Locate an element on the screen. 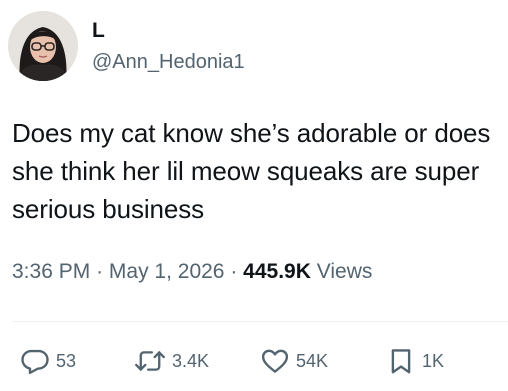 Image resolution: width=508 pixels, height=391 pixels. tweet-meta: 3:36 PM · May 1, 2026 · 445.9K Views is located at coordinates (192, 272).